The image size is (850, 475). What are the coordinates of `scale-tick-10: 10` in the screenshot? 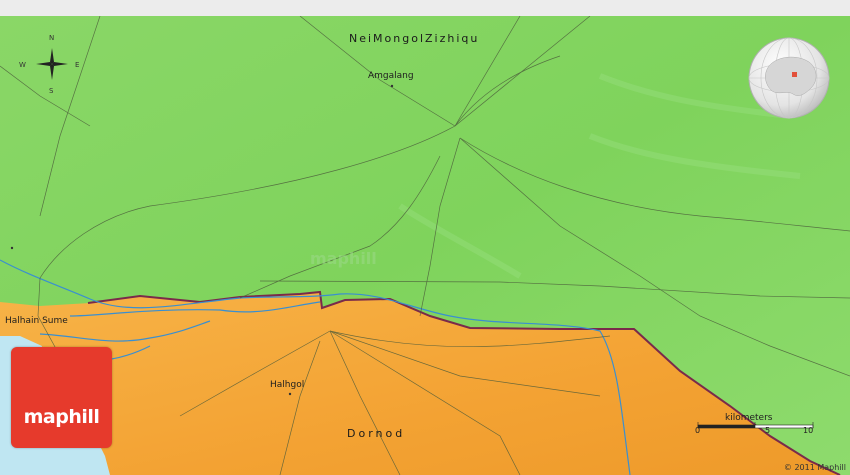 It's located at (808, 430).